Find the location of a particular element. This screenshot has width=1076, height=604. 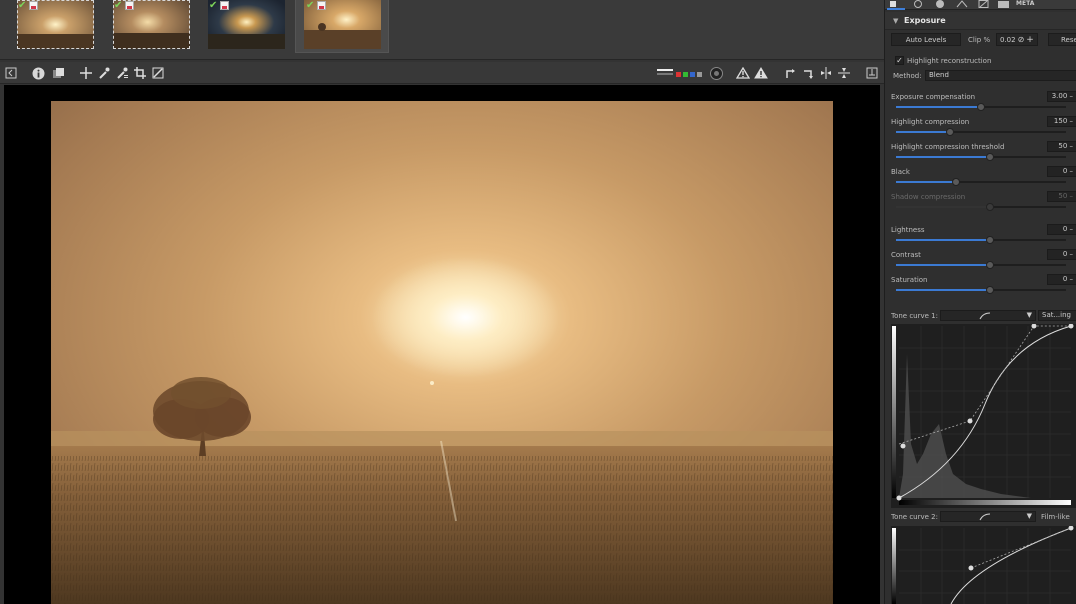

tab-raw is located at coordinates (1004, 4).